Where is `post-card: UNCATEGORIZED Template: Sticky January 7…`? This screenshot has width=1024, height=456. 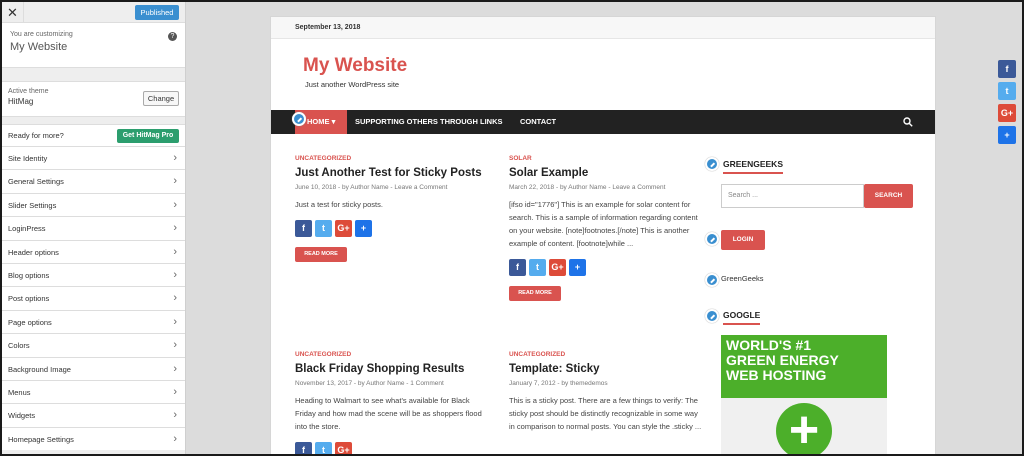 post-card: UNCATEGORIZED Template: Sticky January 7… is located at coordinates (607, 392).